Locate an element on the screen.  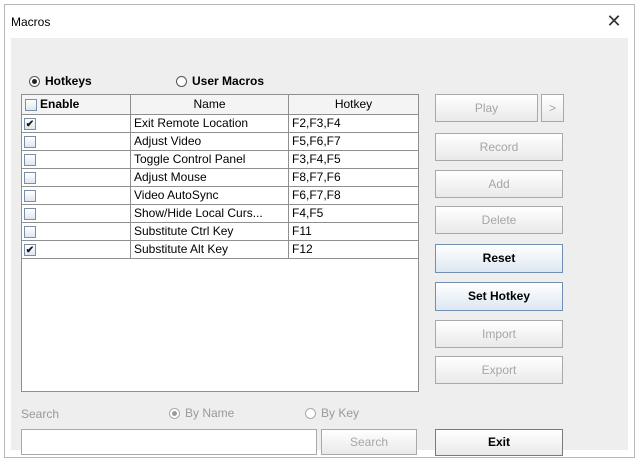
user-macros-radio: User Macros is located at coordinates (220, 81).